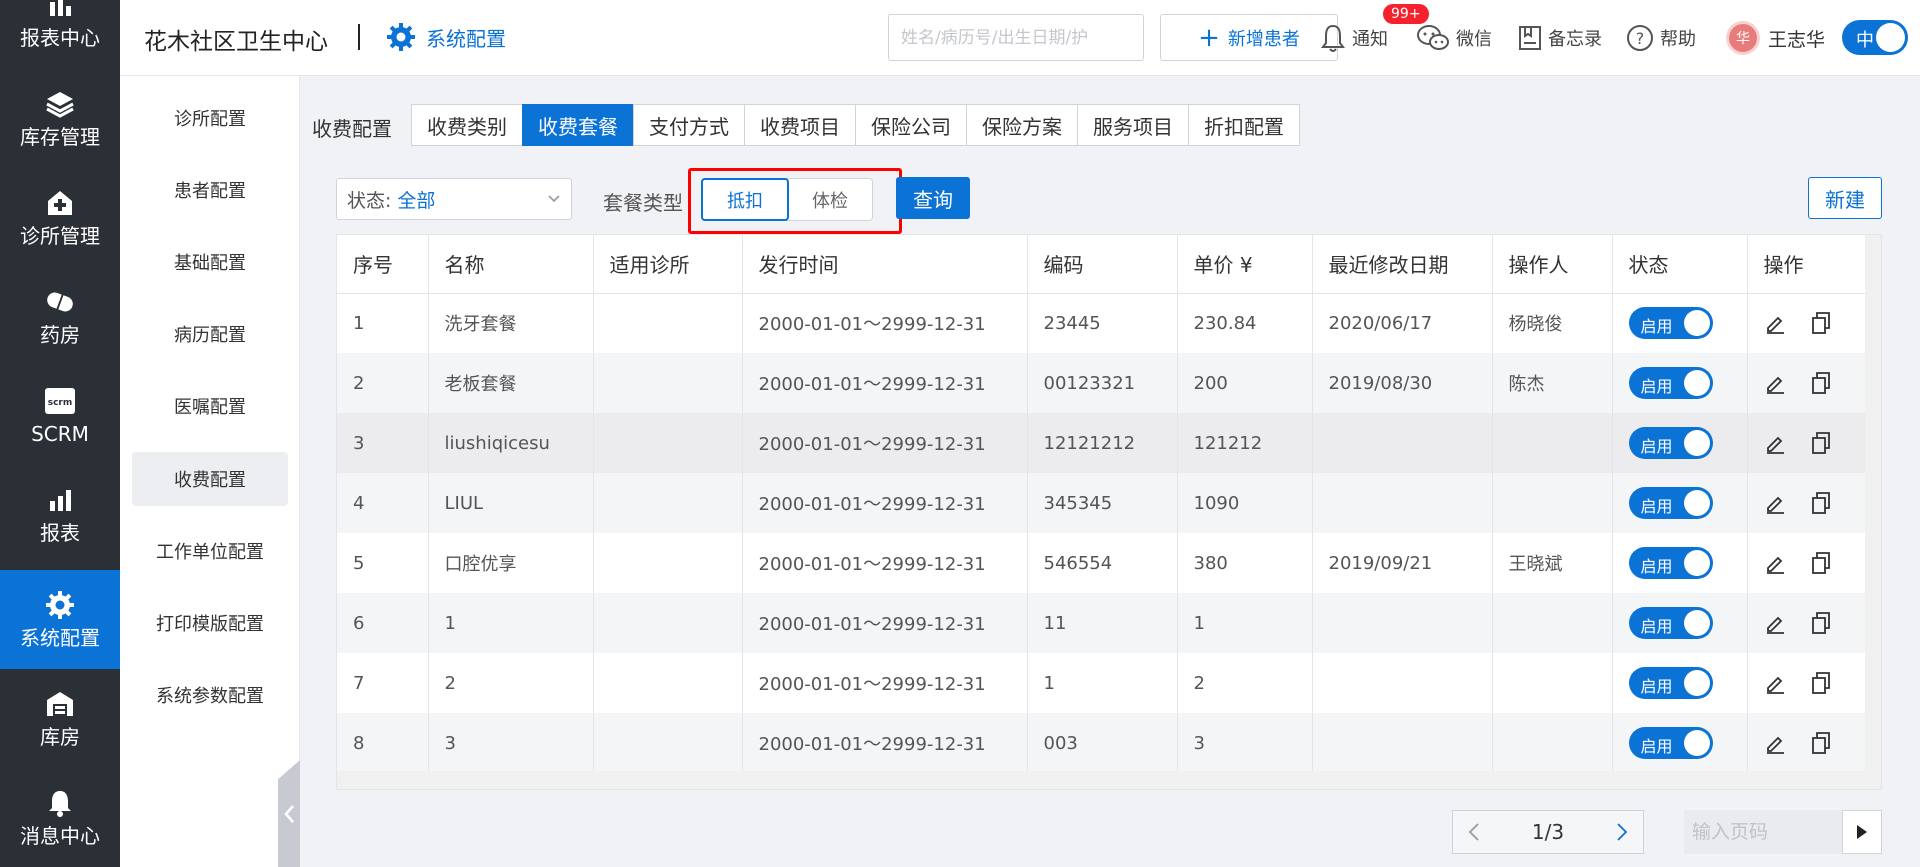  Describe the element at coordinates (210, 479) in the screenshot. I see `side-menu-item-charge-config: 收费配置` at that location.